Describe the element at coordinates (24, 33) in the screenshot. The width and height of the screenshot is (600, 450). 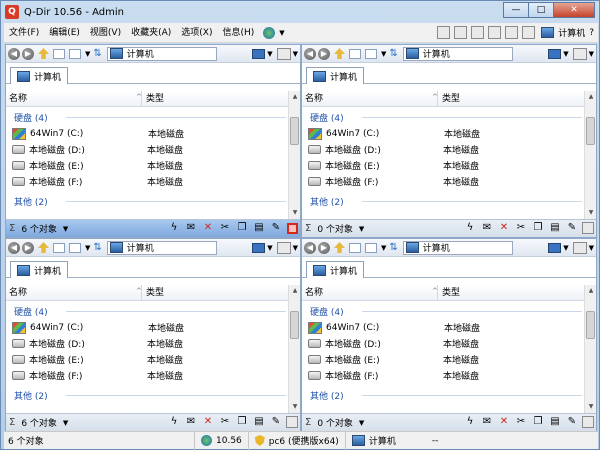
I see `menu-file: 文件(F)` at that location.